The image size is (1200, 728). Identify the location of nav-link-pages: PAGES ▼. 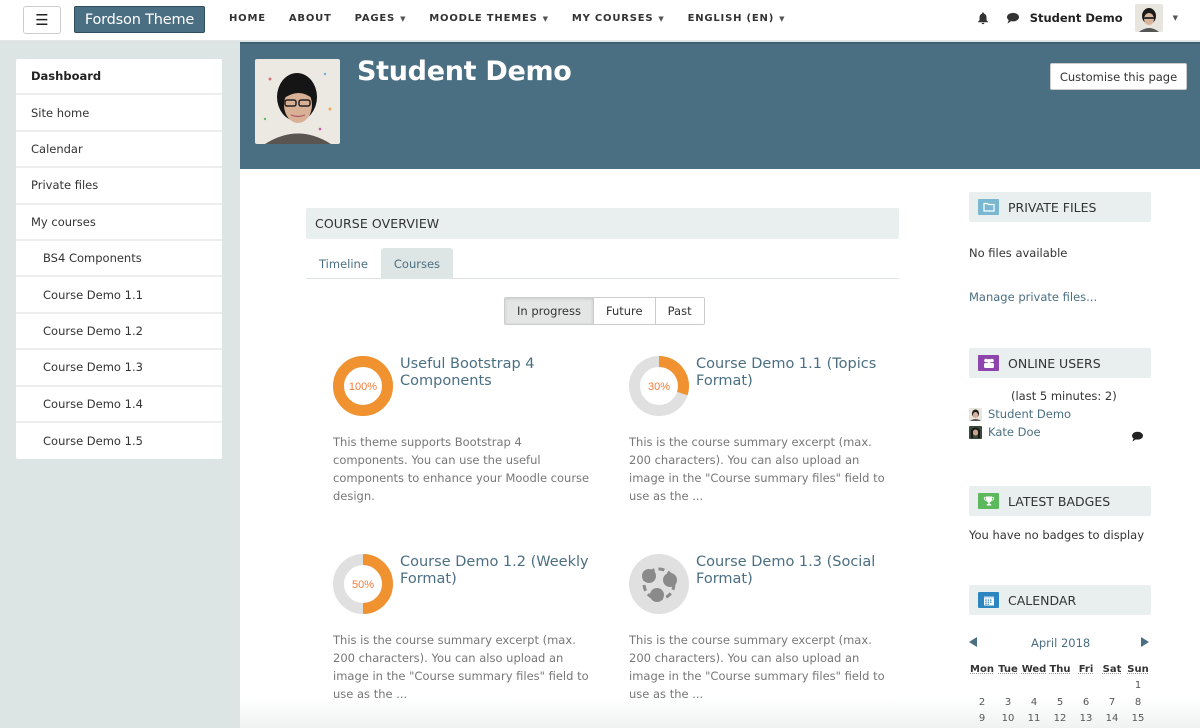
(381, 18).